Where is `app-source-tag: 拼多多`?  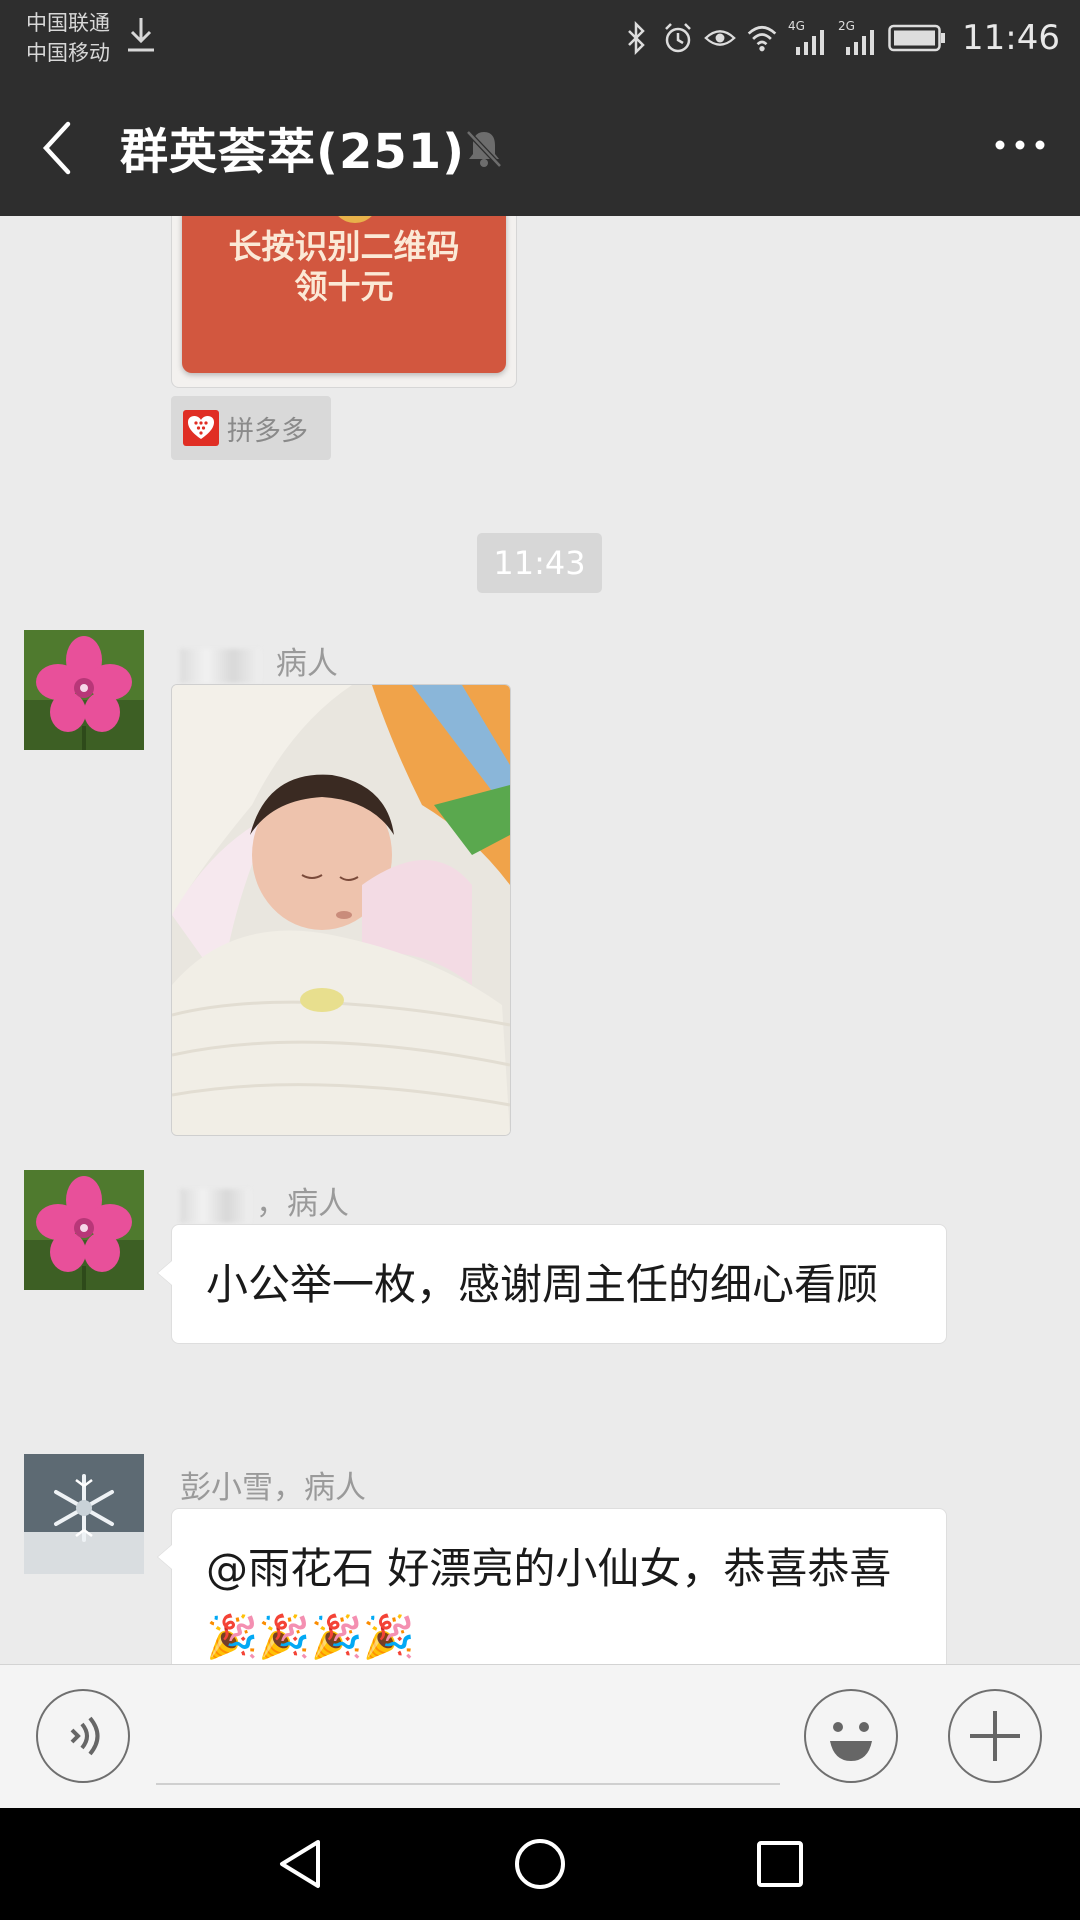
app-source-tag: 拼多多 is located at coordinates (251, 428).